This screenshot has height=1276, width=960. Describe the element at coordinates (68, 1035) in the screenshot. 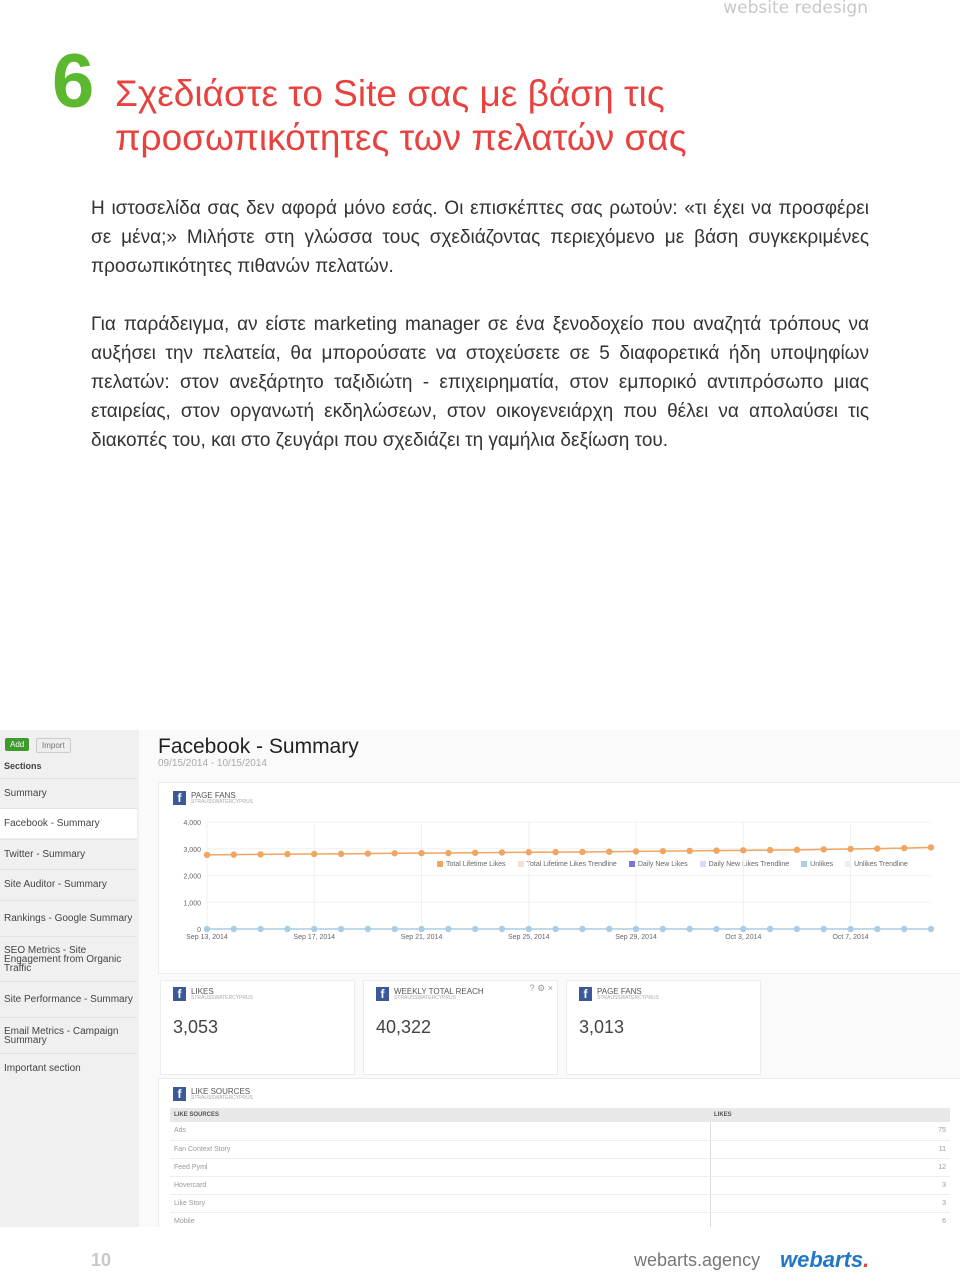

I see `sidebar-item: Email Metrics - Campaign Summary` at that location.